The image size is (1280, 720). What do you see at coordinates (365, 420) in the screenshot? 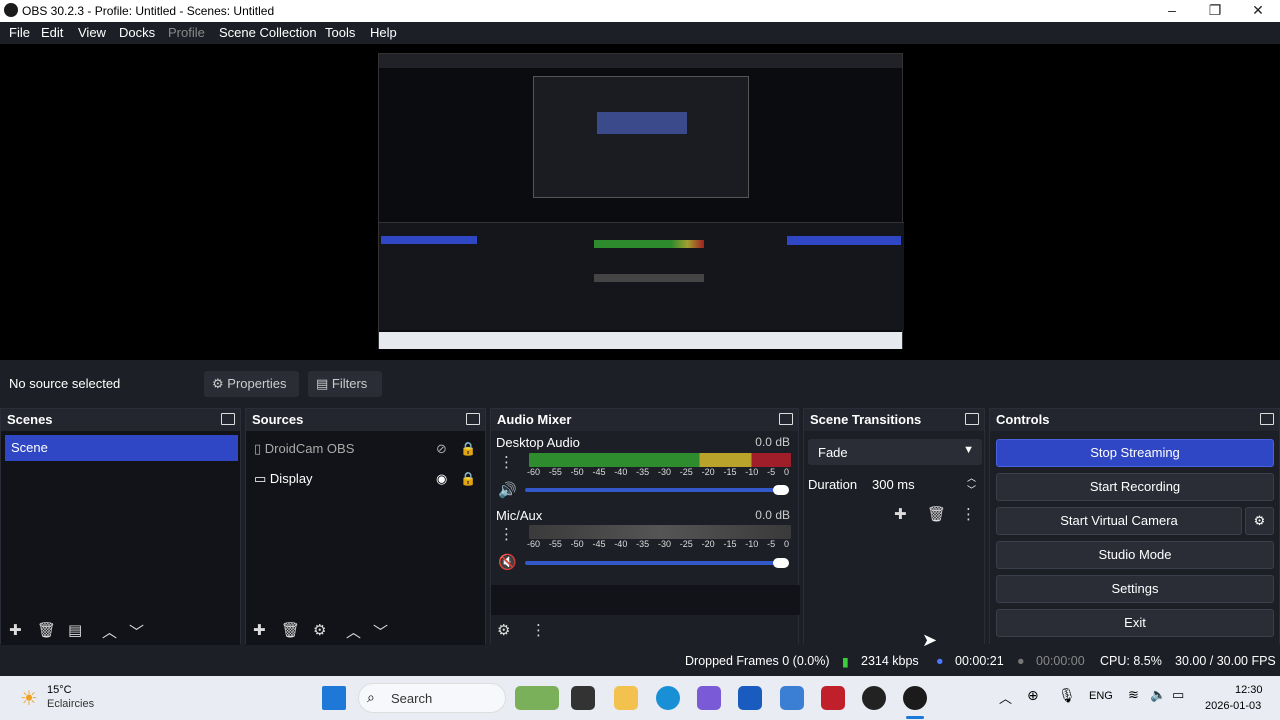
I see `sources-header: Sources` at bounding box center [365, 420].